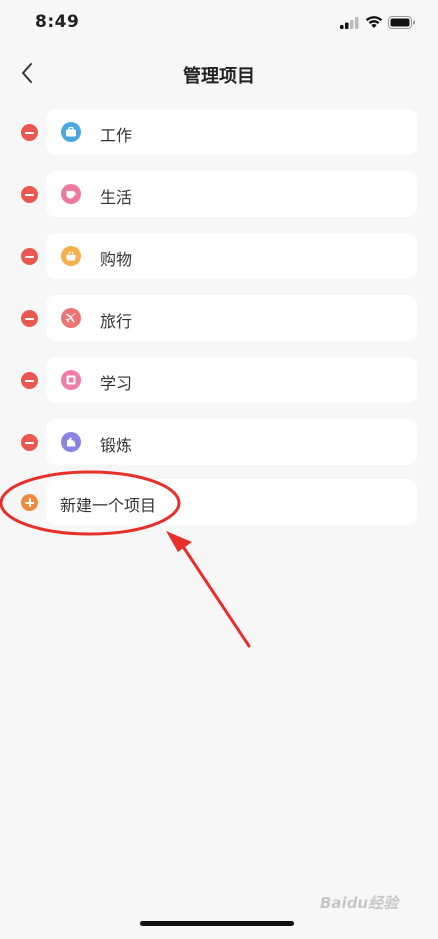 This screenshot has height=939, width=438. What do you see at coordinates (71, 380) in the screenshot?
I see `book-icon` at bounding box center [71, 380].